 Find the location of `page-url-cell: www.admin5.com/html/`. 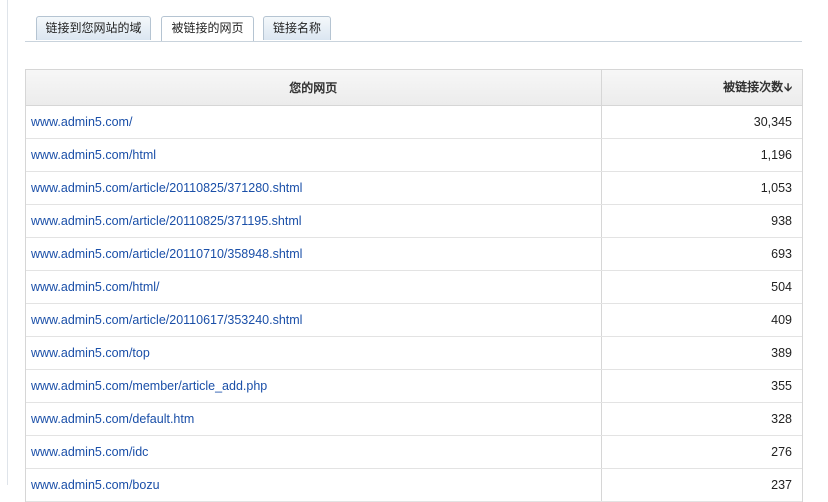

page-url-cell: www.admin5.com/html/ is located at coordinates (314, 287).